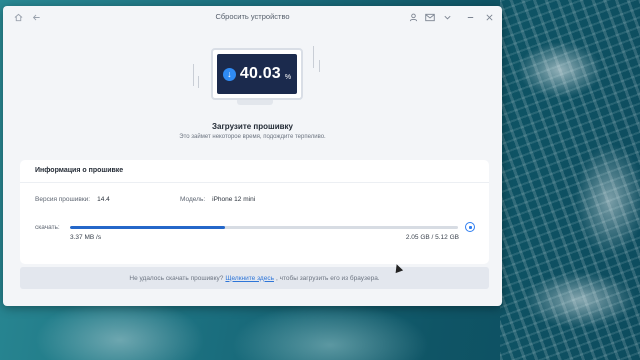  I want to click on user-icon, so click(413, 17).